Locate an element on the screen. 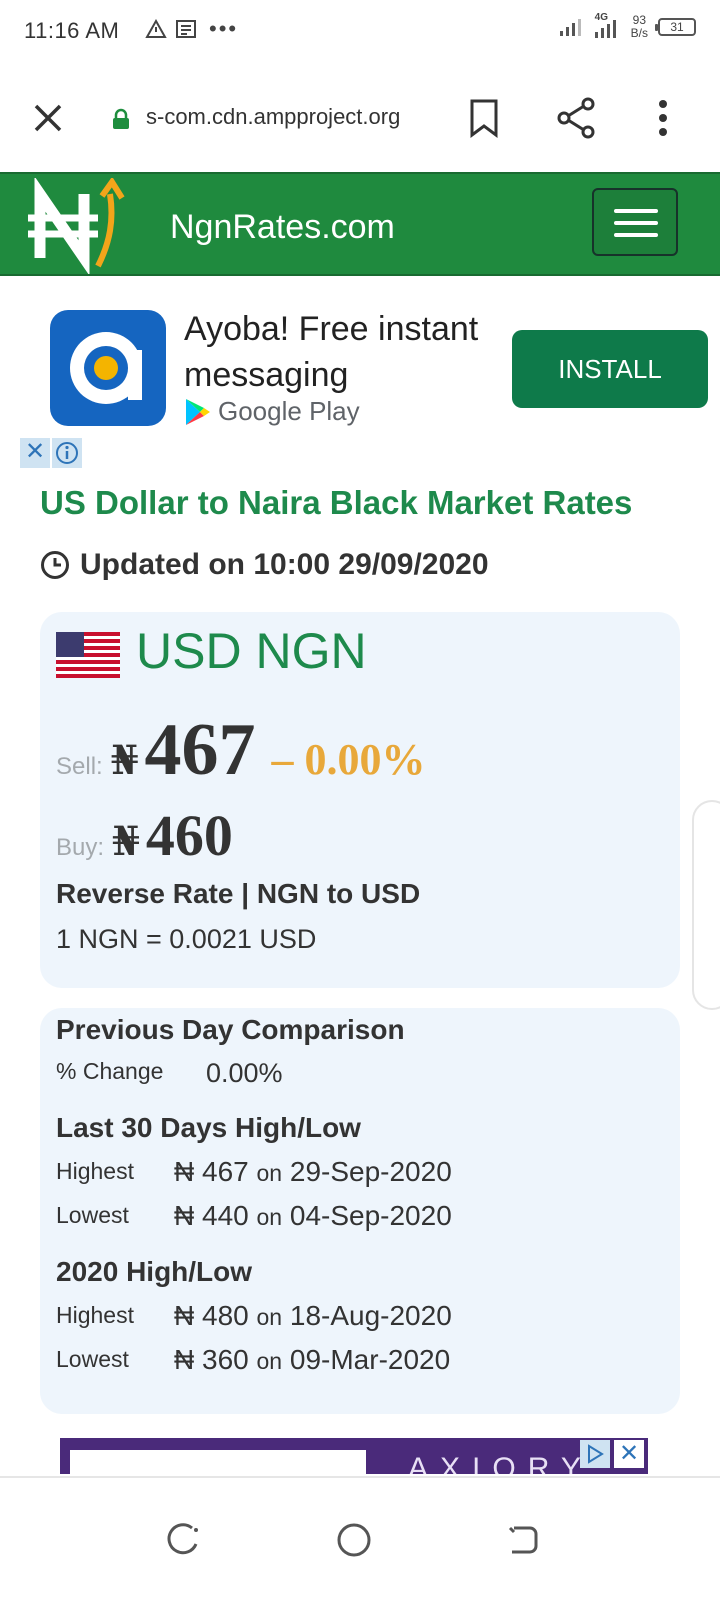 The height and width of the screenshot is (1600, 720). banner-ad-text: AXIORY is located at coordinates (500, 1463).